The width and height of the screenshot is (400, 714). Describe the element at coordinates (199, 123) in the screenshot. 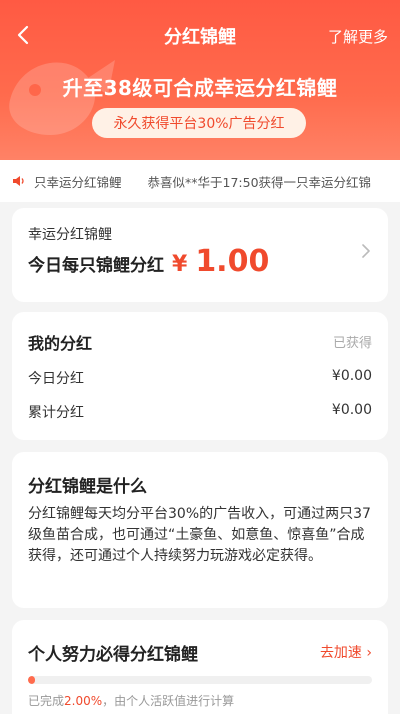

I see `dividend-pill: 永久获得平台30%广告分红` at that location.